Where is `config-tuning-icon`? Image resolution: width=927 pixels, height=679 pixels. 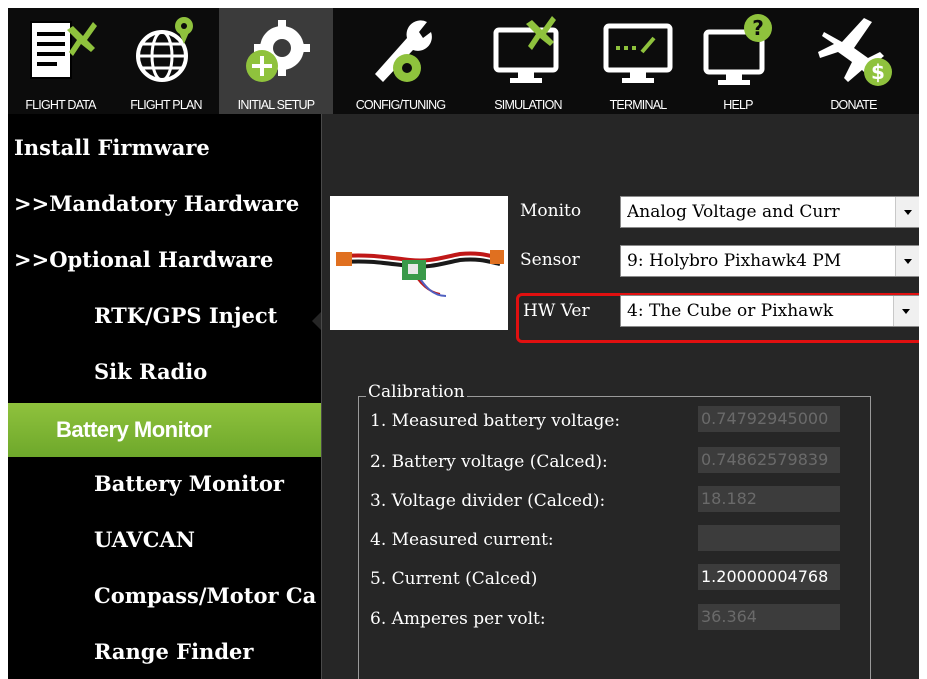
config-tuning-icon is located at coordinates (403, 51).